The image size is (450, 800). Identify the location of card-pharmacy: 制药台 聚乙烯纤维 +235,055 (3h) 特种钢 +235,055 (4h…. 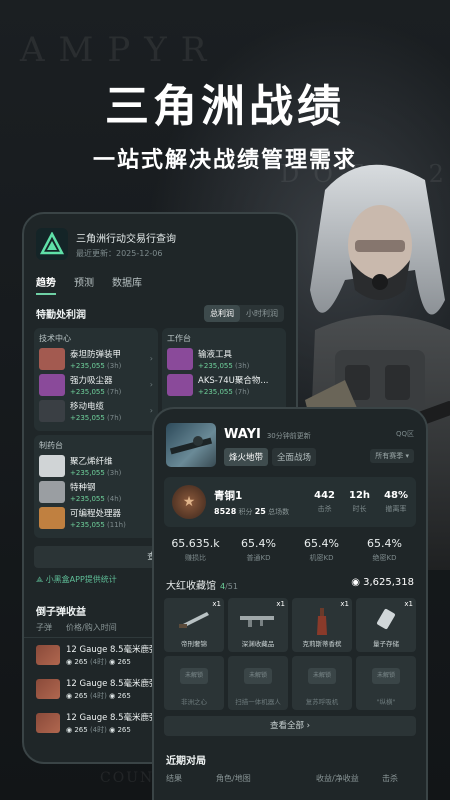
(98, 486).